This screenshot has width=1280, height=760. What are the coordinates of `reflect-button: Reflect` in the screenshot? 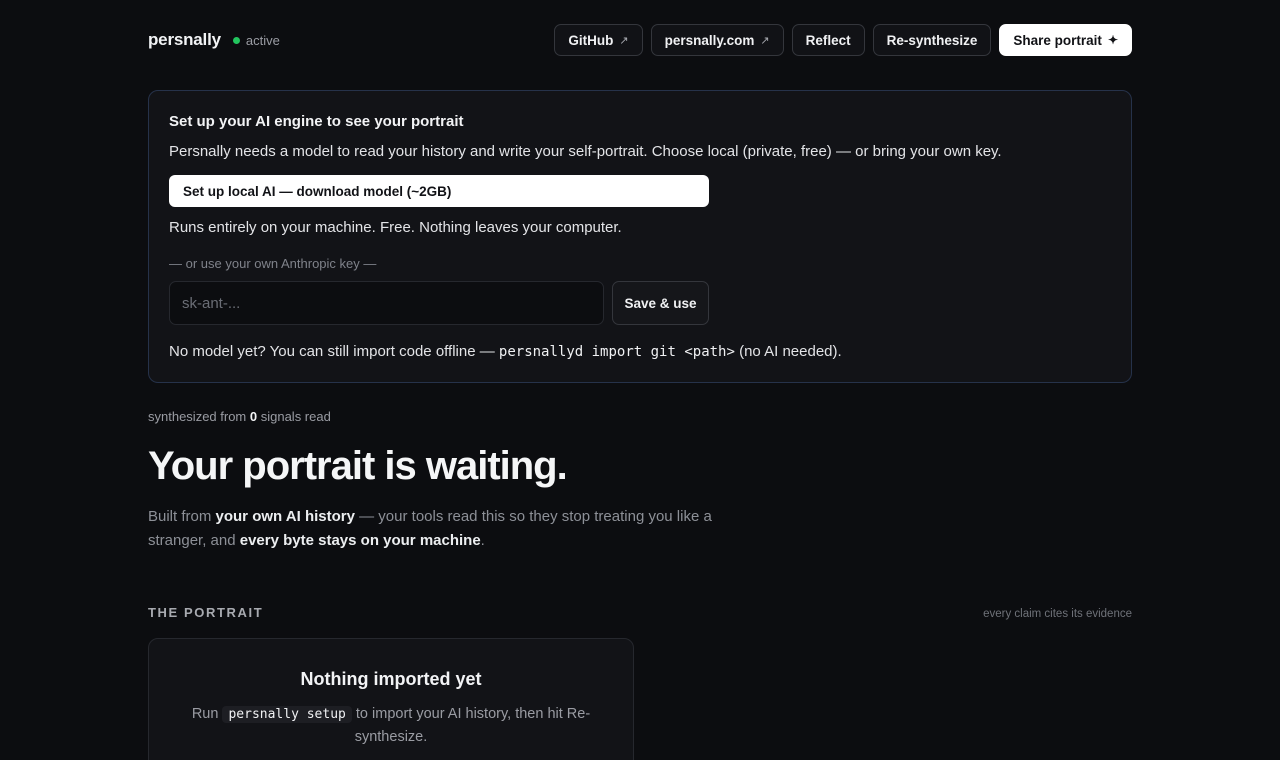 It's located at (828, 40).